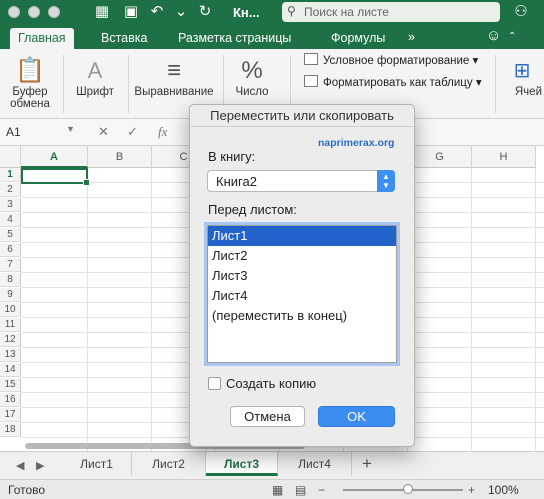 This screenshot has width=544, height=499. I want to click on create-copy-label: Создать копию, so click(271, 383).